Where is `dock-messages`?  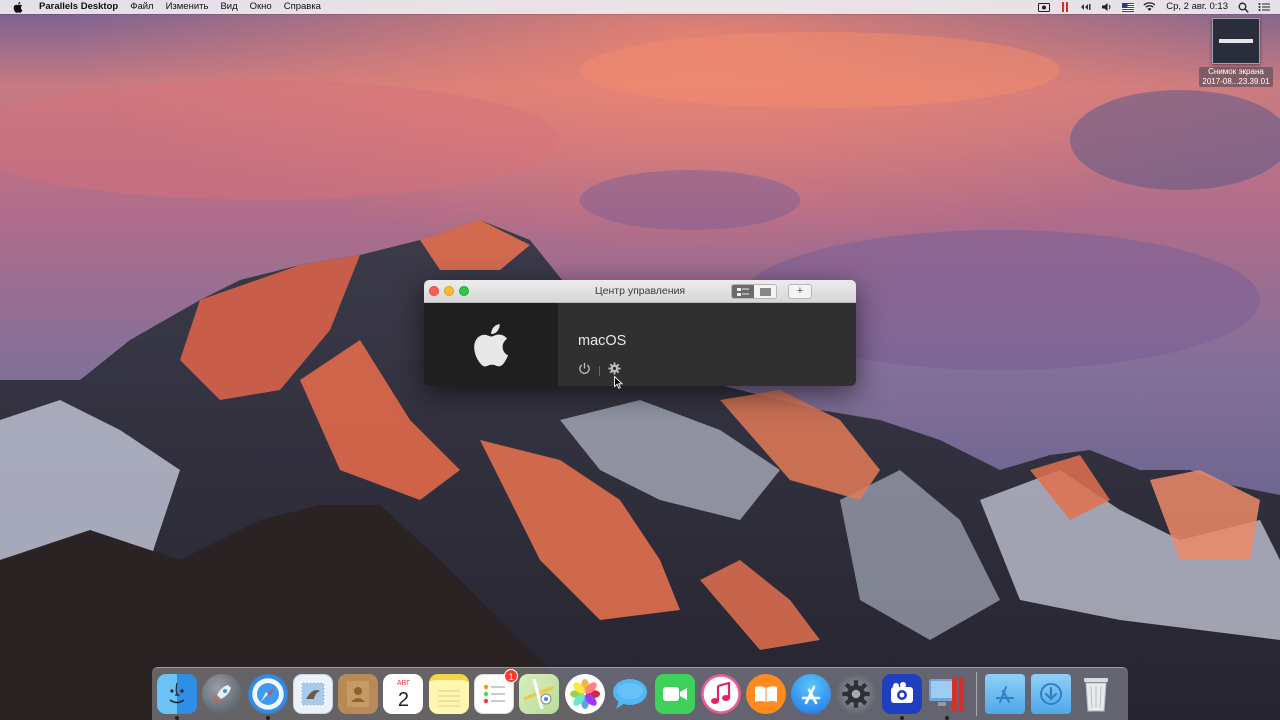 dock-messages is located at coordinates (630, 694).